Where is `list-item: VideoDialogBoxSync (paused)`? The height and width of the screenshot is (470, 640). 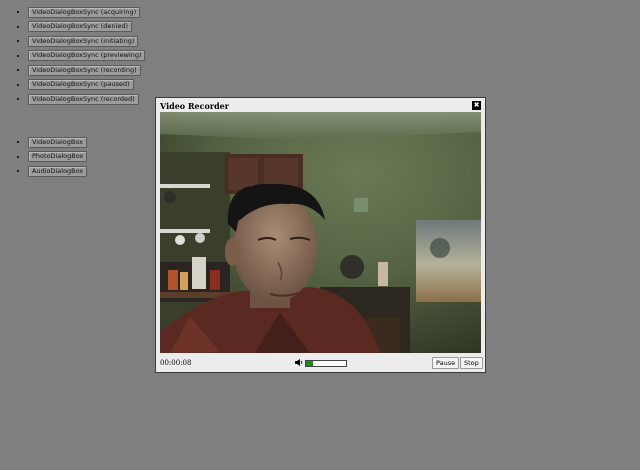
list-item: VideoDialogBoxSync (paused) is located at coordinates (86, 85).